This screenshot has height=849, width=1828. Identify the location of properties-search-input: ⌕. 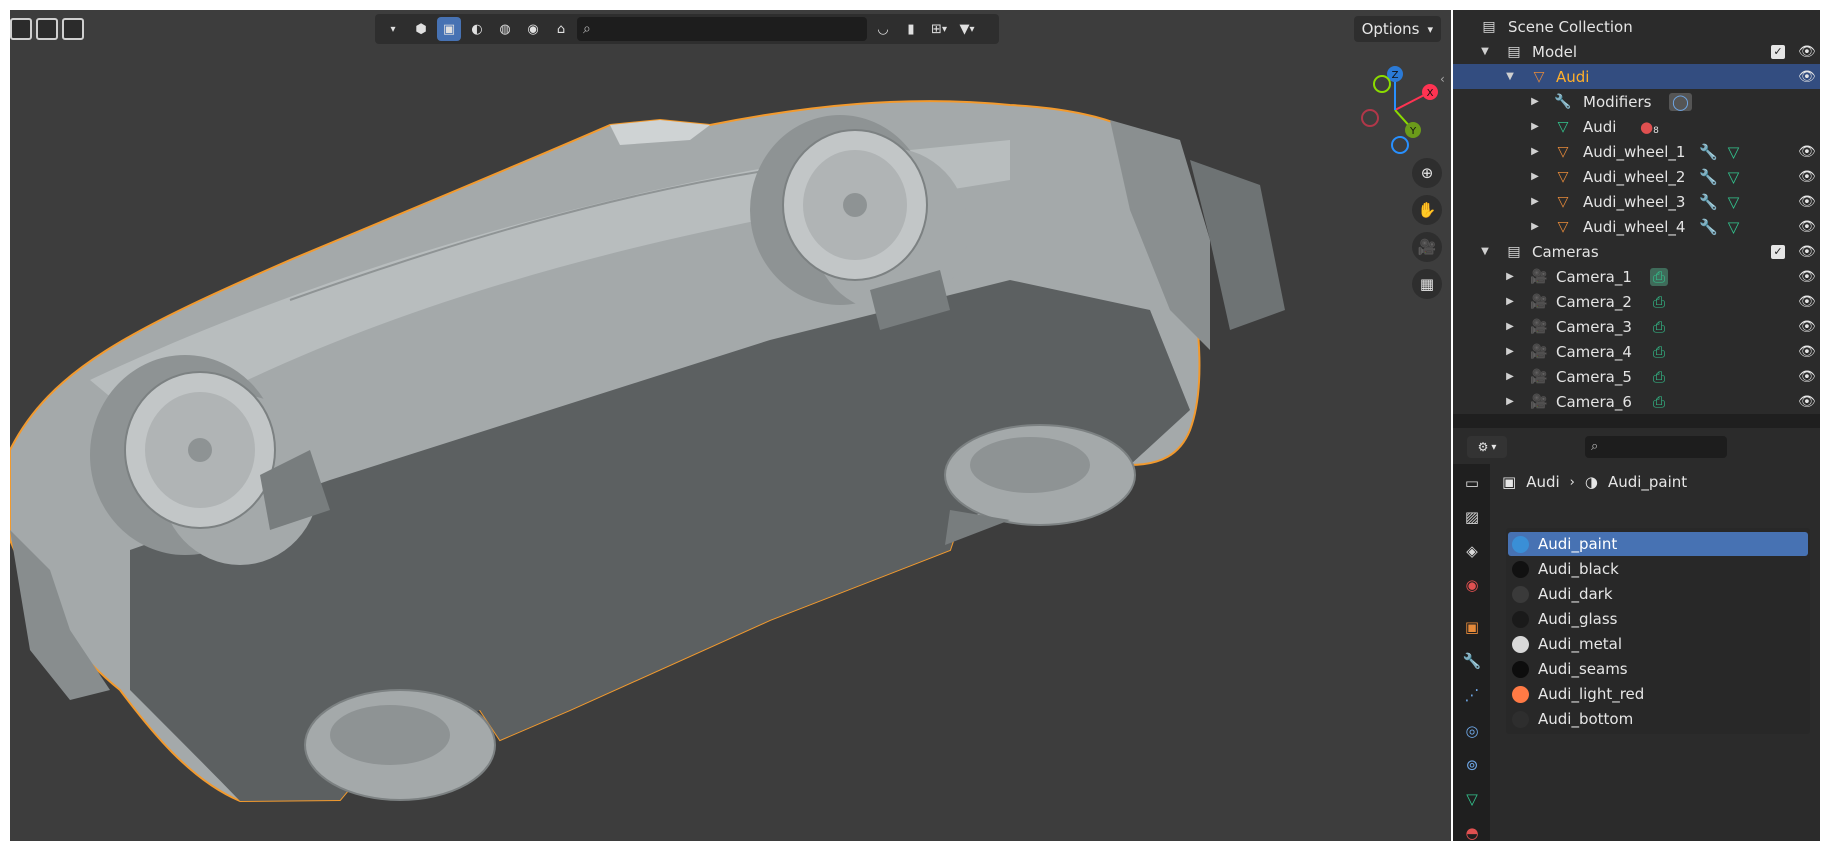
(1656, 447).